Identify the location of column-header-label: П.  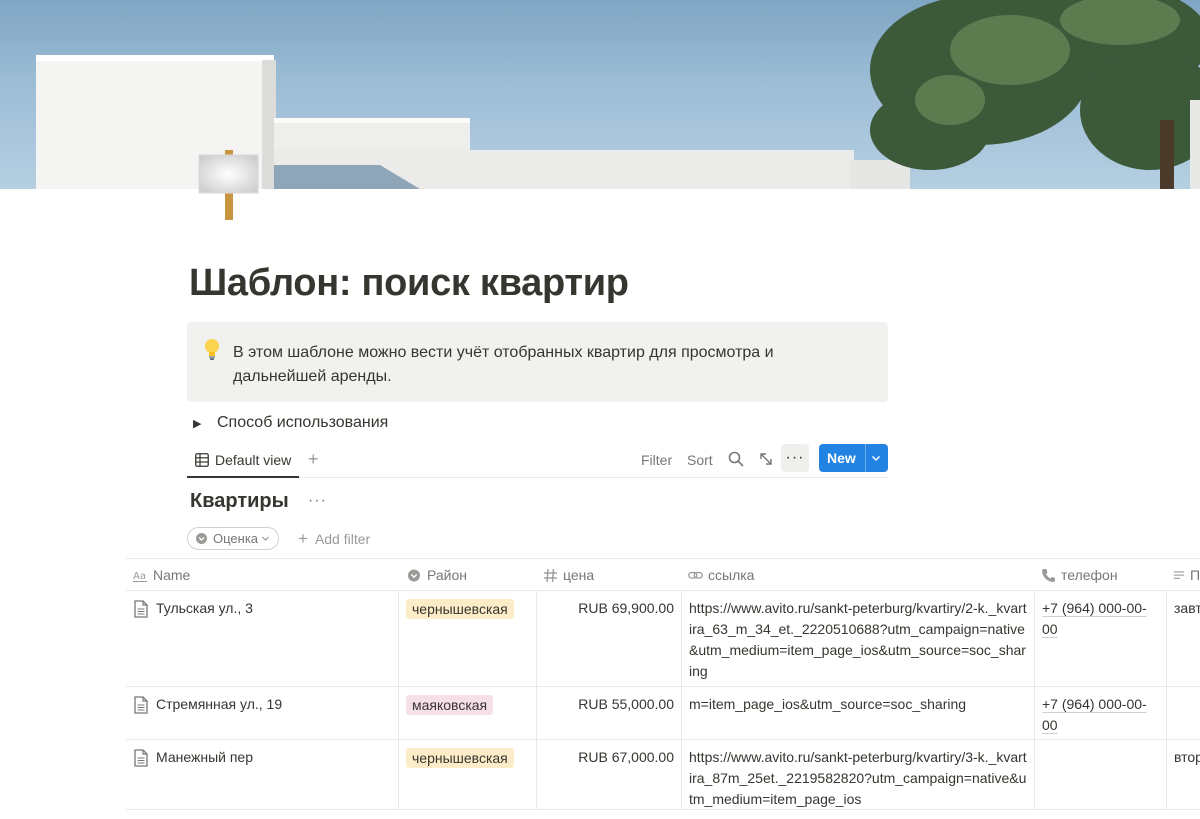
(1194, 575).